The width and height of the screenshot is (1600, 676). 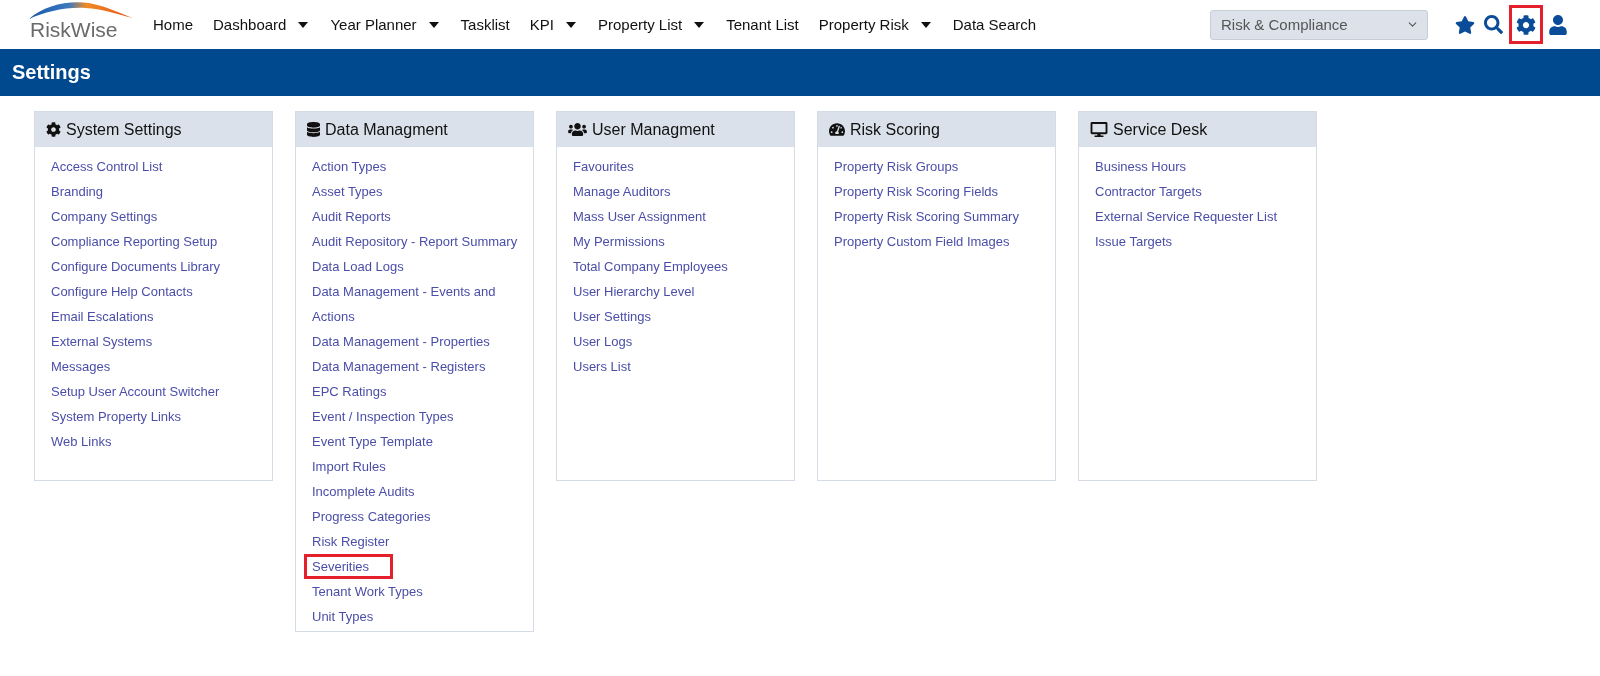 I want to click on nav-menu-item: Data Search, so click(x=994, y=24).